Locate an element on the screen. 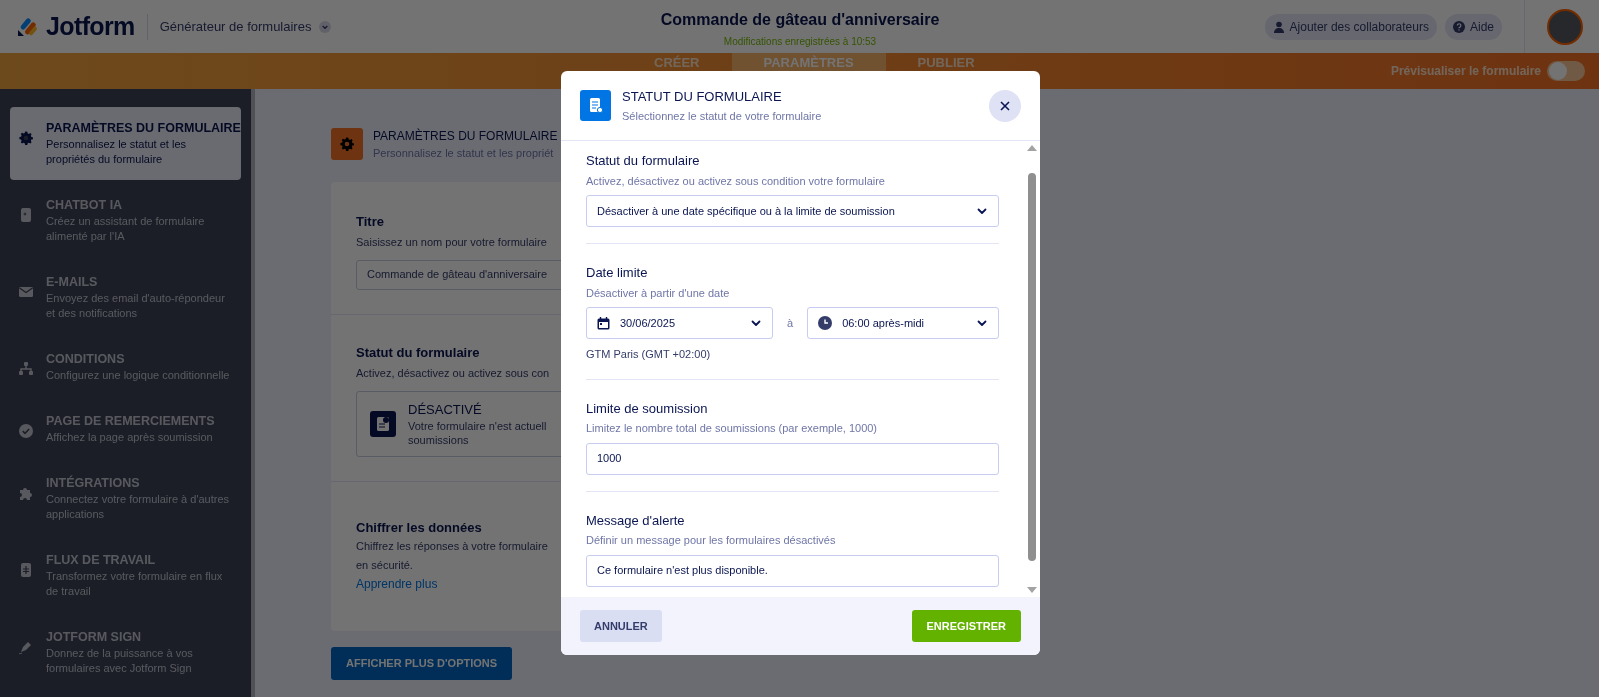 Image resolution: width=1599 pixels, height=697 pixels. encrypt-text: Chiffrez les réponses à votre formulaire is located at coordinates (452, 546).